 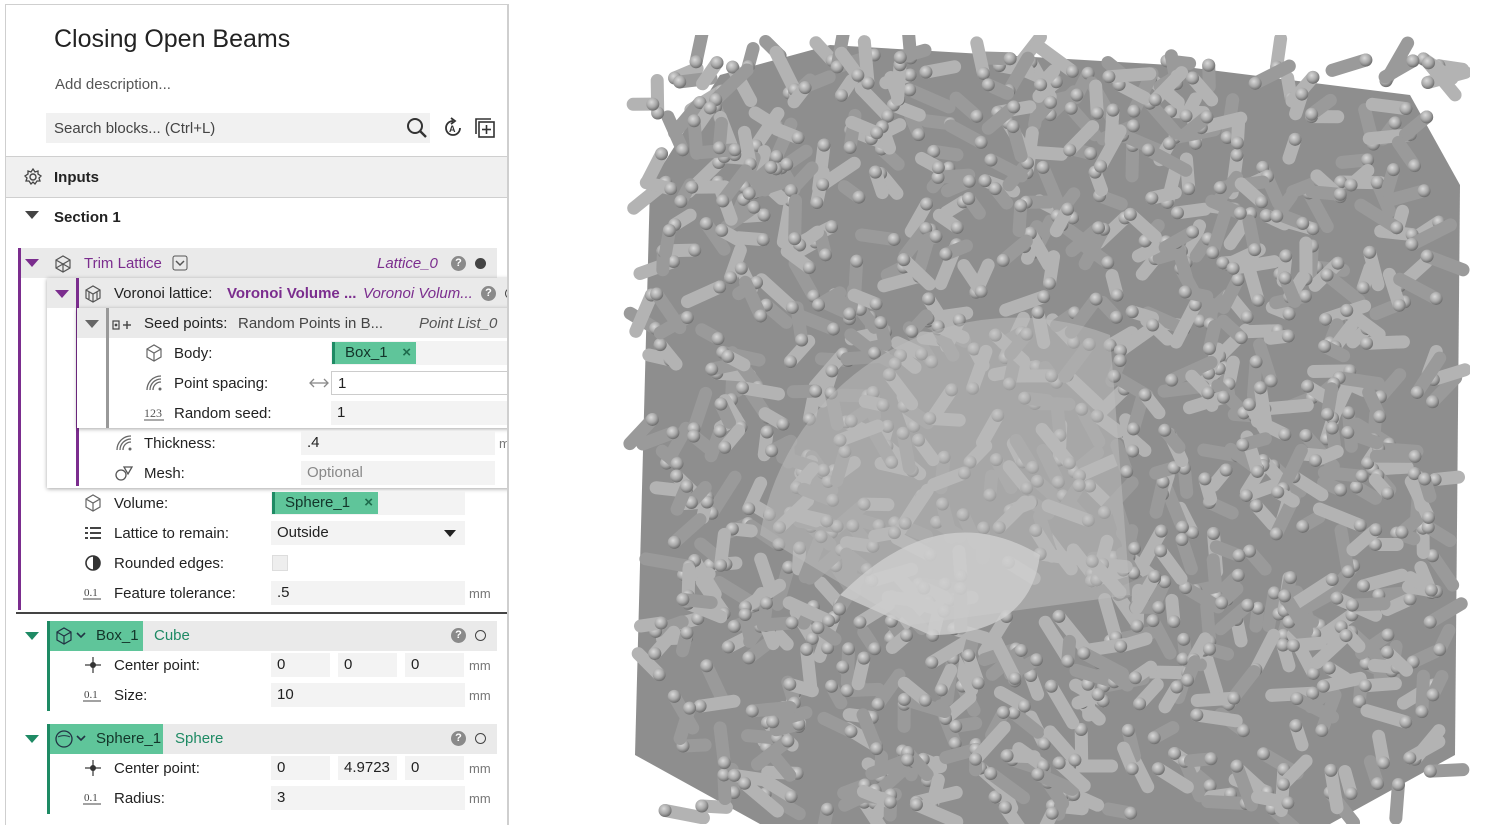 I want to click on feature-tolerance-label: Feature tolerance:, so click(x=175, y=593).